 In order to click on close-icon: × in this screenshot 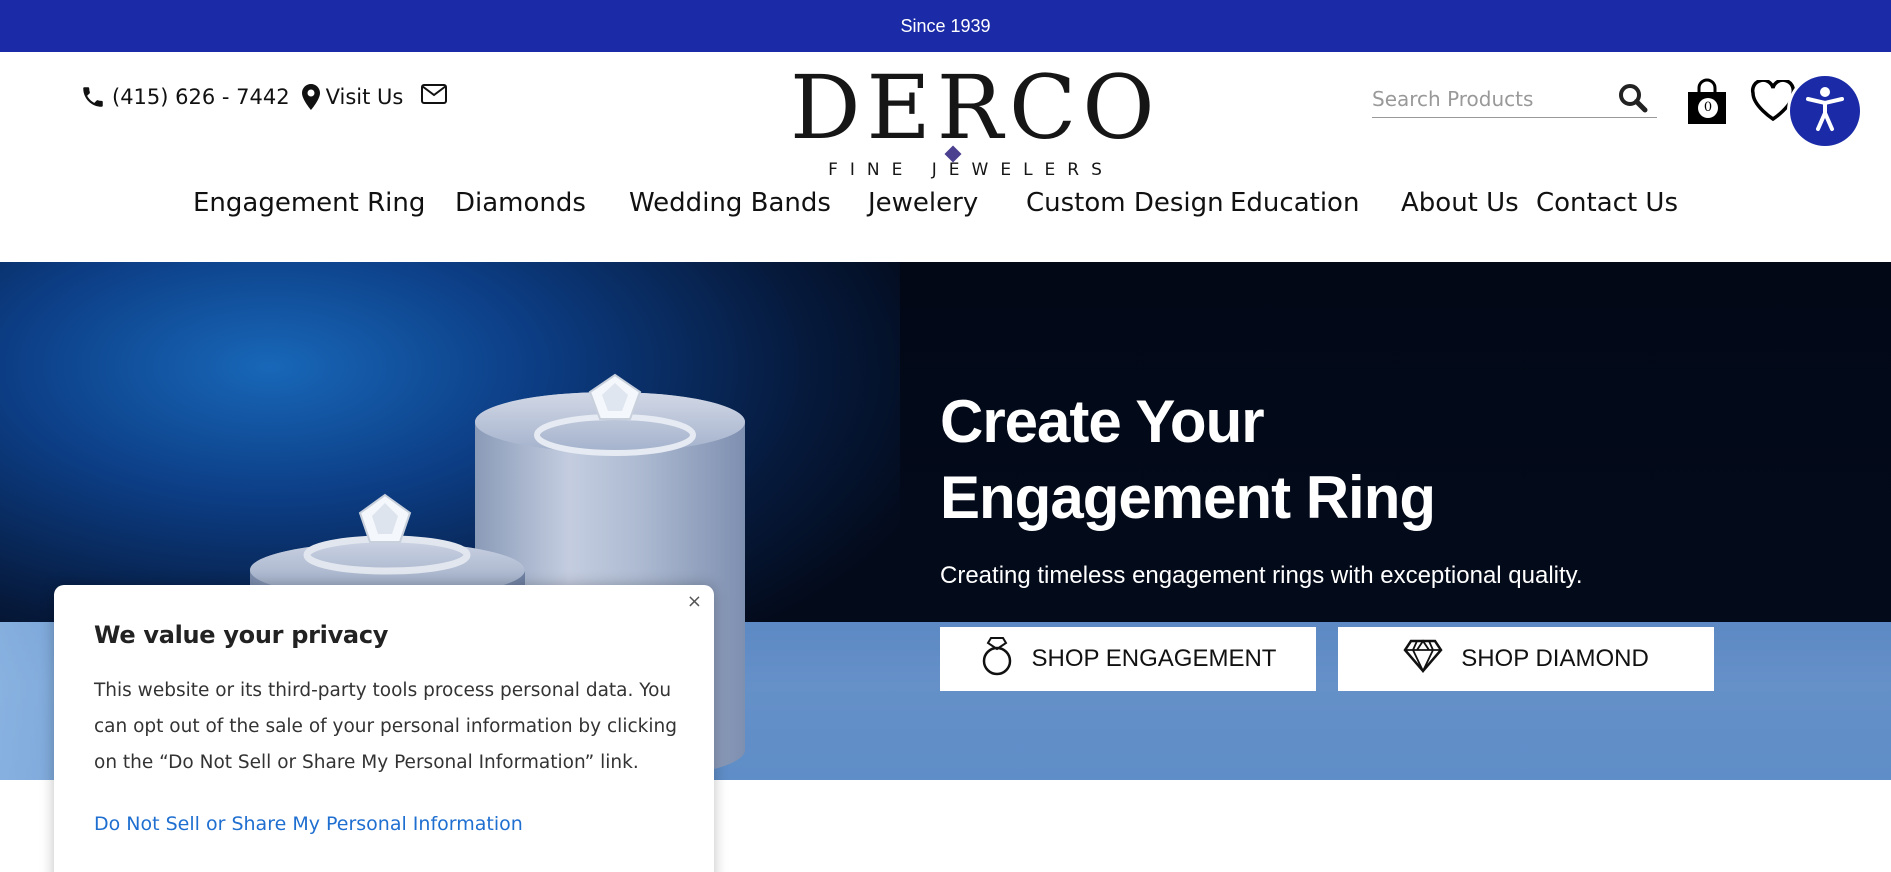, I will do `click(694, 601)`.